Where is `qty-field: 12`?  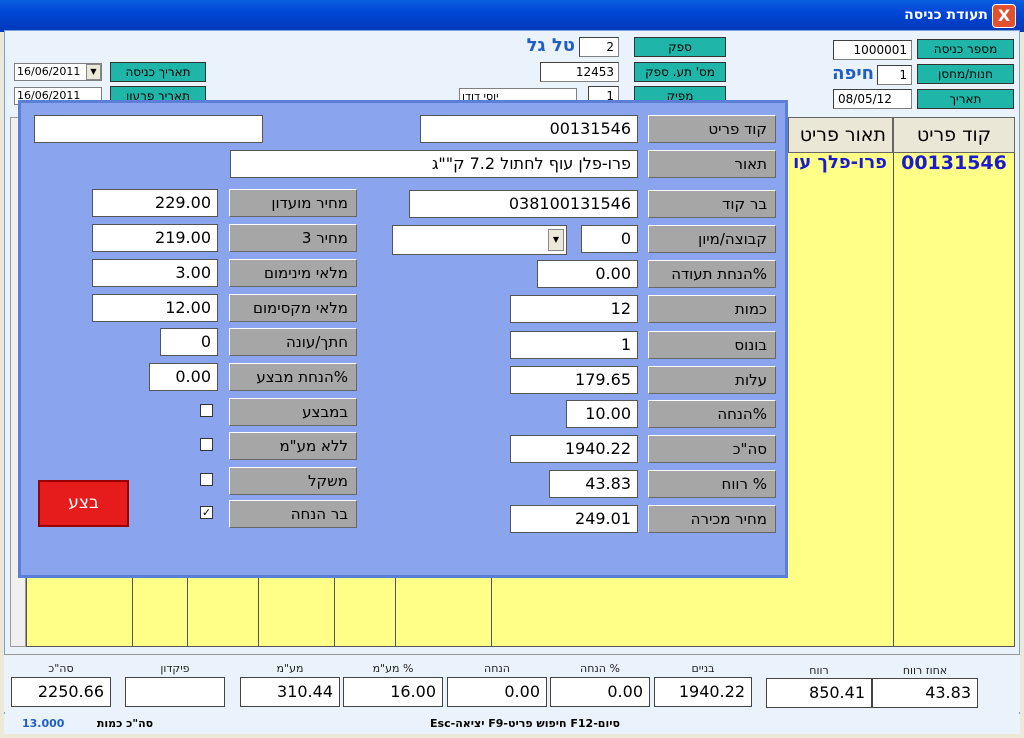 qty-field: 12 is located at coordinates (574, 309).